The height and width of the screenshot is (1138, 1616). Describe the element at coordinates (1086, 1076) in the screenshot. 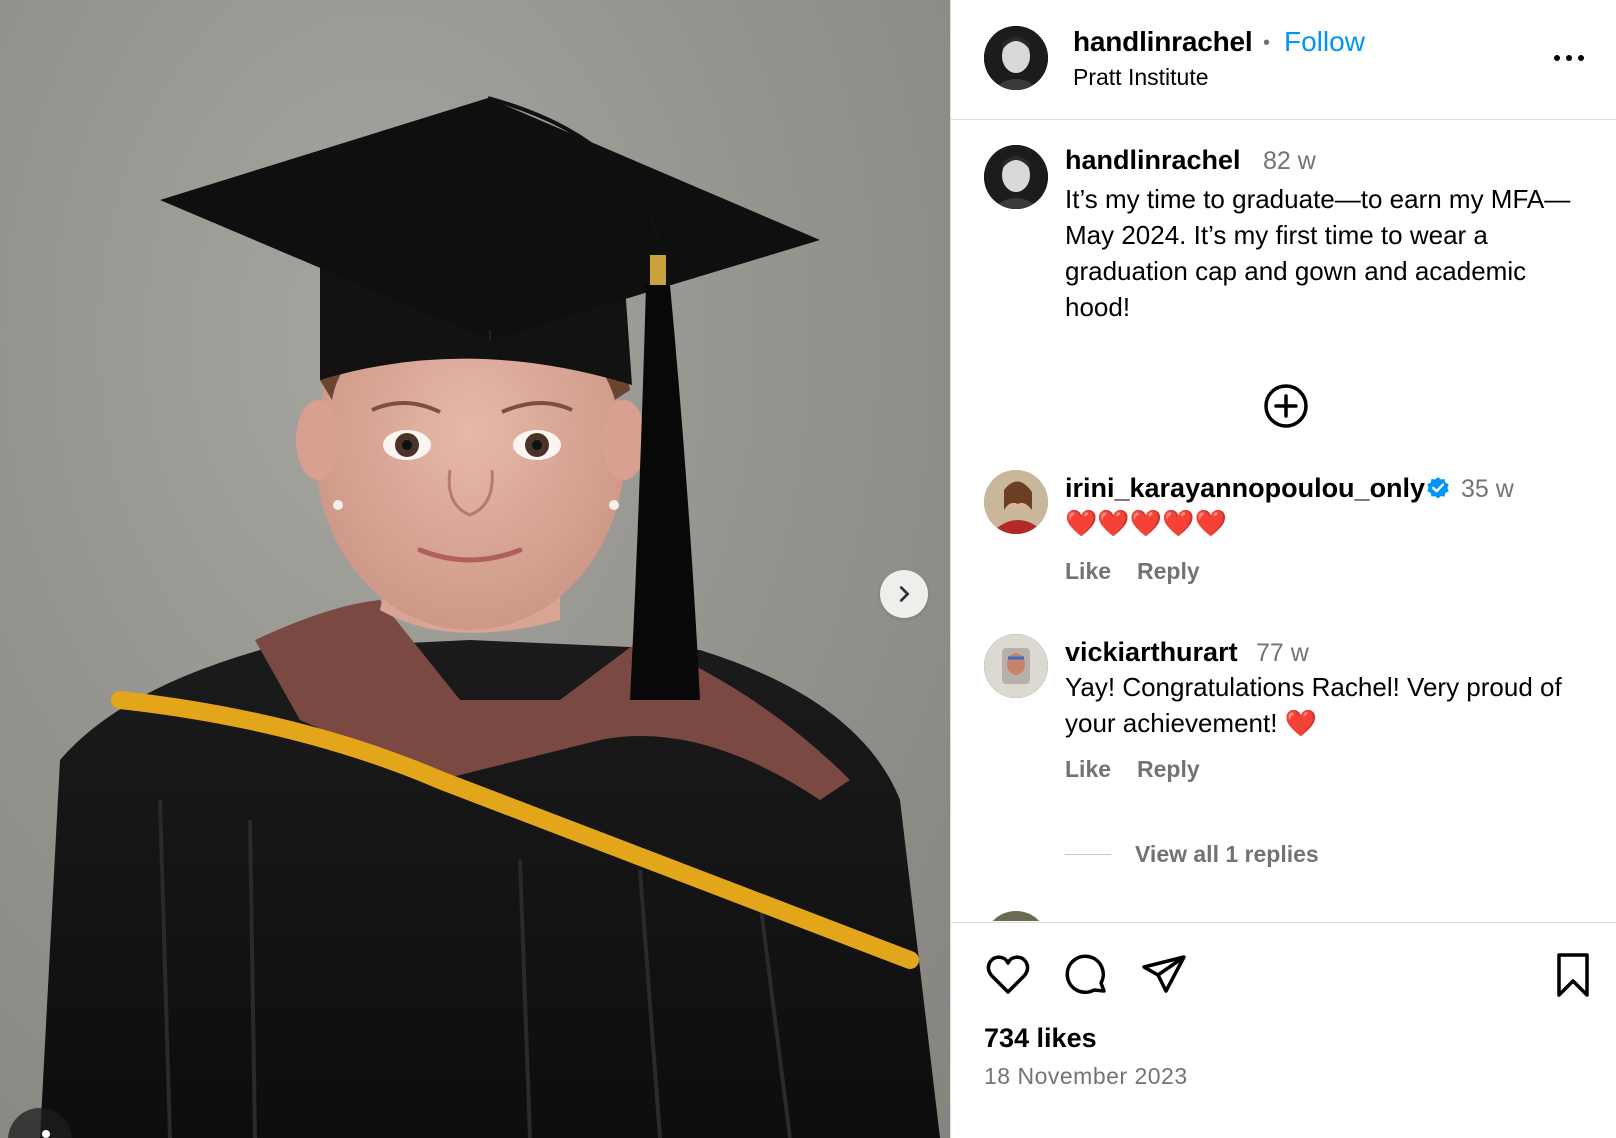

I see `post-date: 18 November 2023` at that location.